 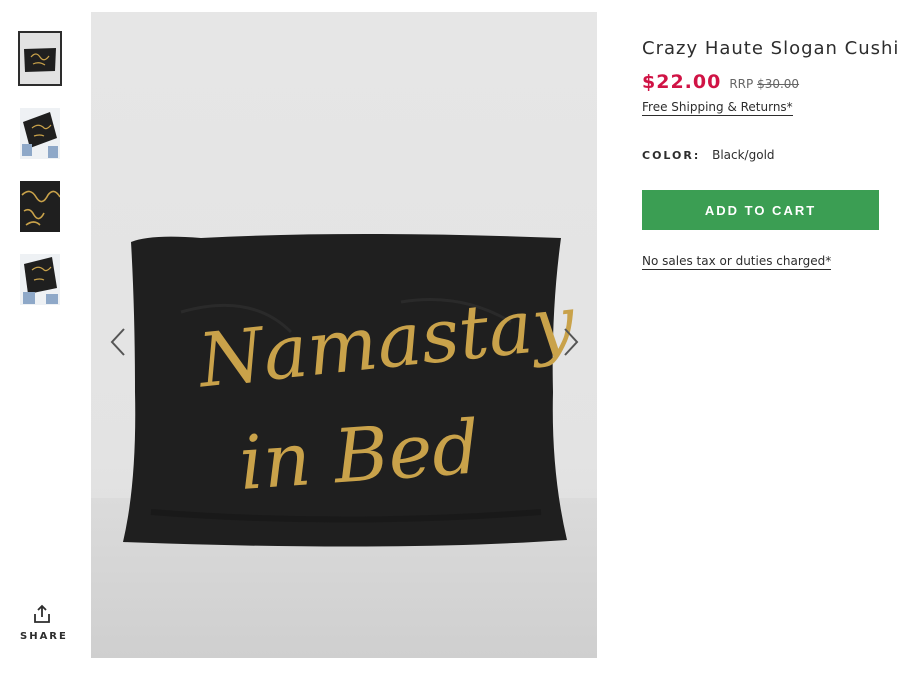 I want to click on previous-image-button, so click(x=119, y=342).